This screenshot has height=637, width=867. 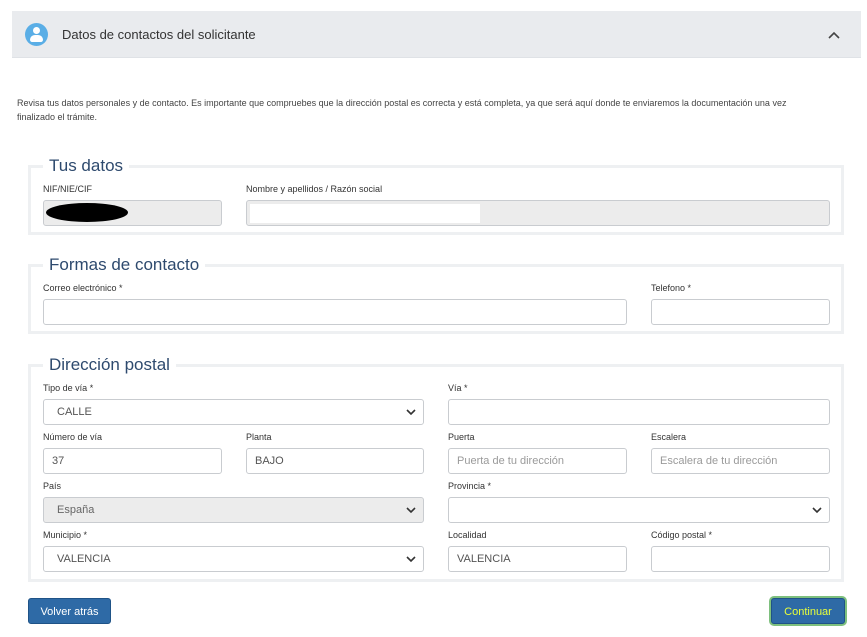 I want to click on nif-label: NIF/NIE/CIF, so click(x=67, y=189).